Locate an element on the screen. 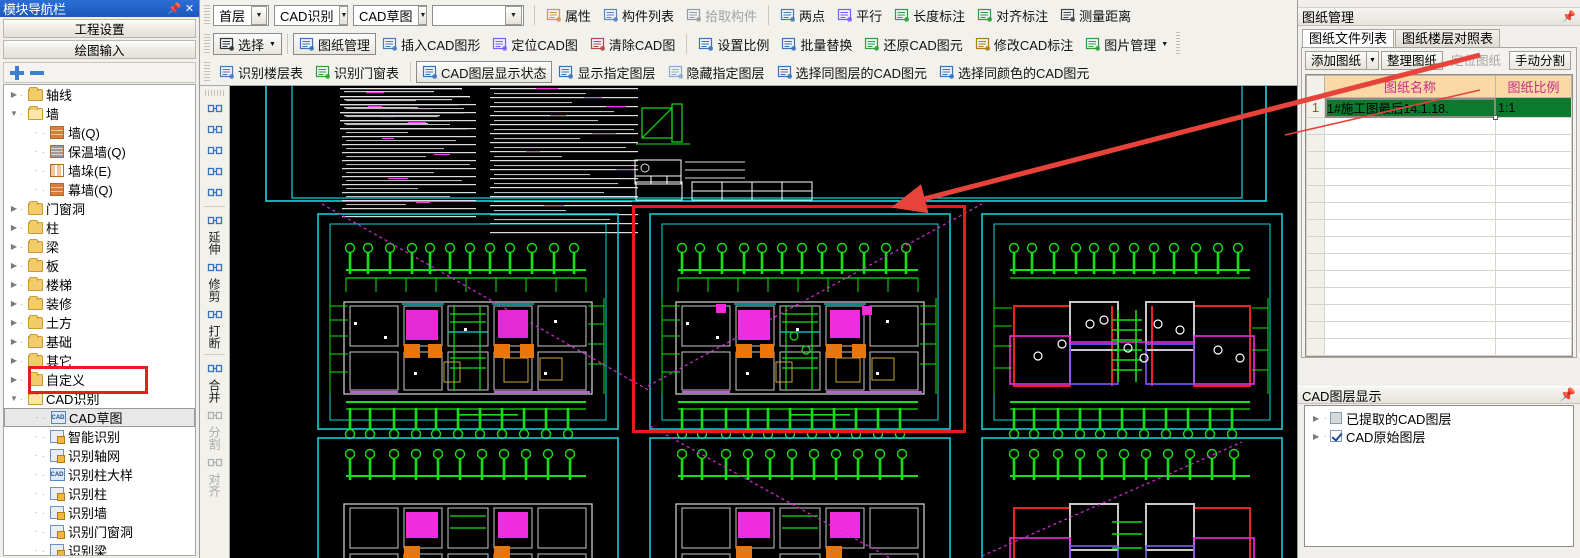 This screenshot has height=558, width=1580. tree-item-2: · · 墙(Q) is located at coordinates (99, 132).